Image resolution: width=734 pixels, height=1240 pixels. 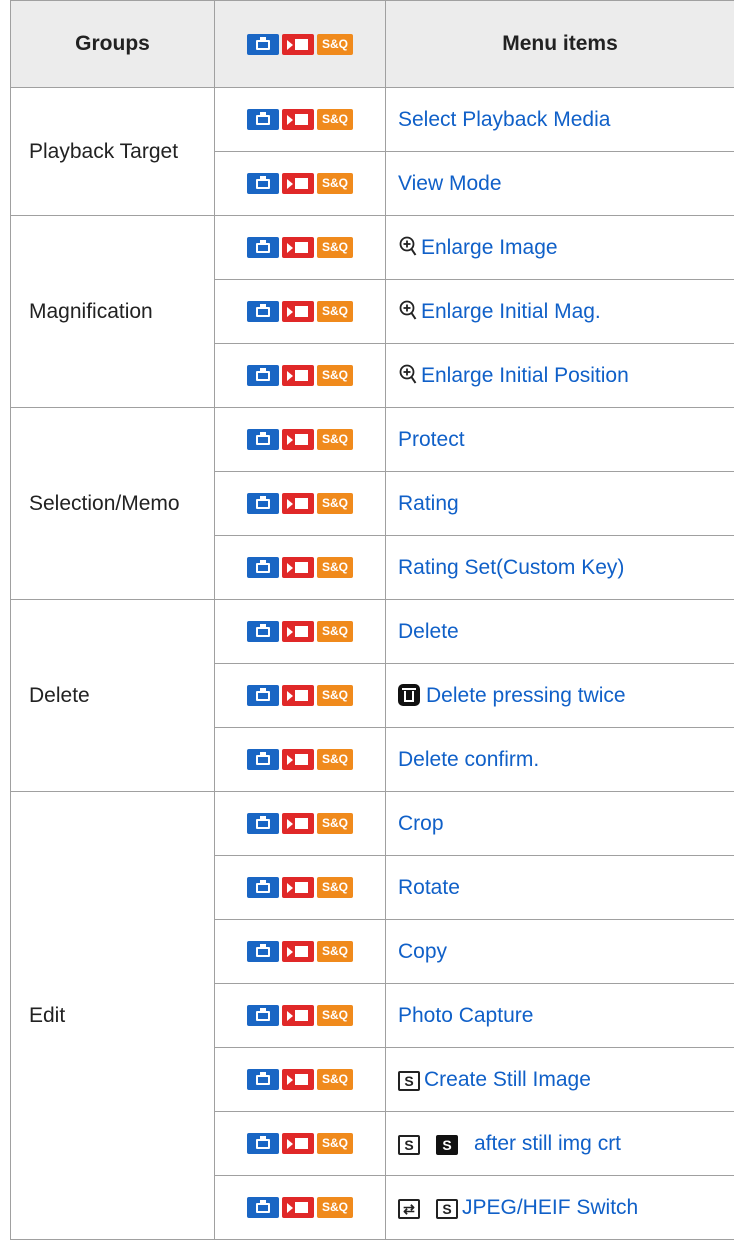 I want to click on menu-item-link: Rating Set(Custom Key), so click(x=511, y=567).